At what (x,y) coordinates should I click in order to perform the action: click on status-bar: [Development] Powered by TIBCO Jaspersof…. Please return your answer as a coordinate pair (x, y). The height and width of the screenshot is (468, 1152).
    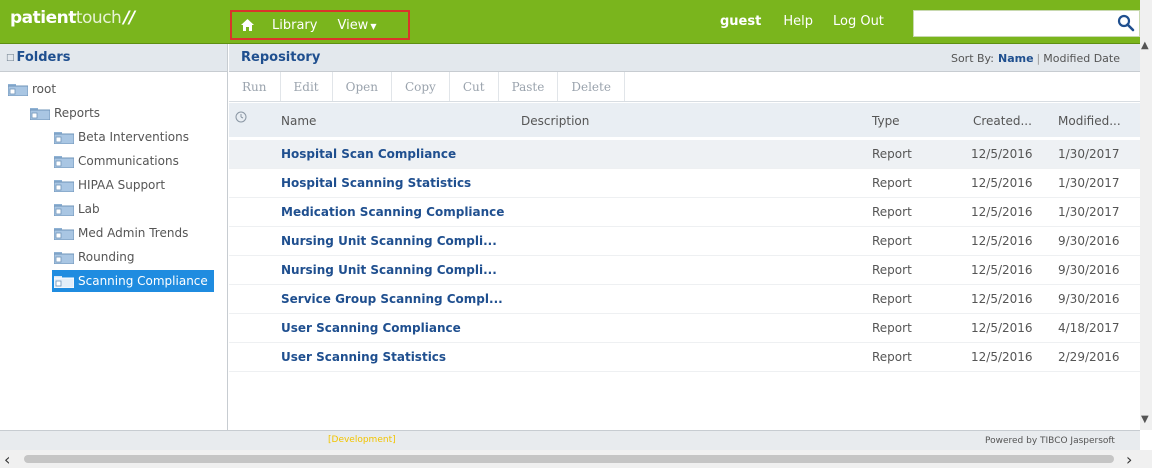
    Looking at the image, I should click on (570, 440).